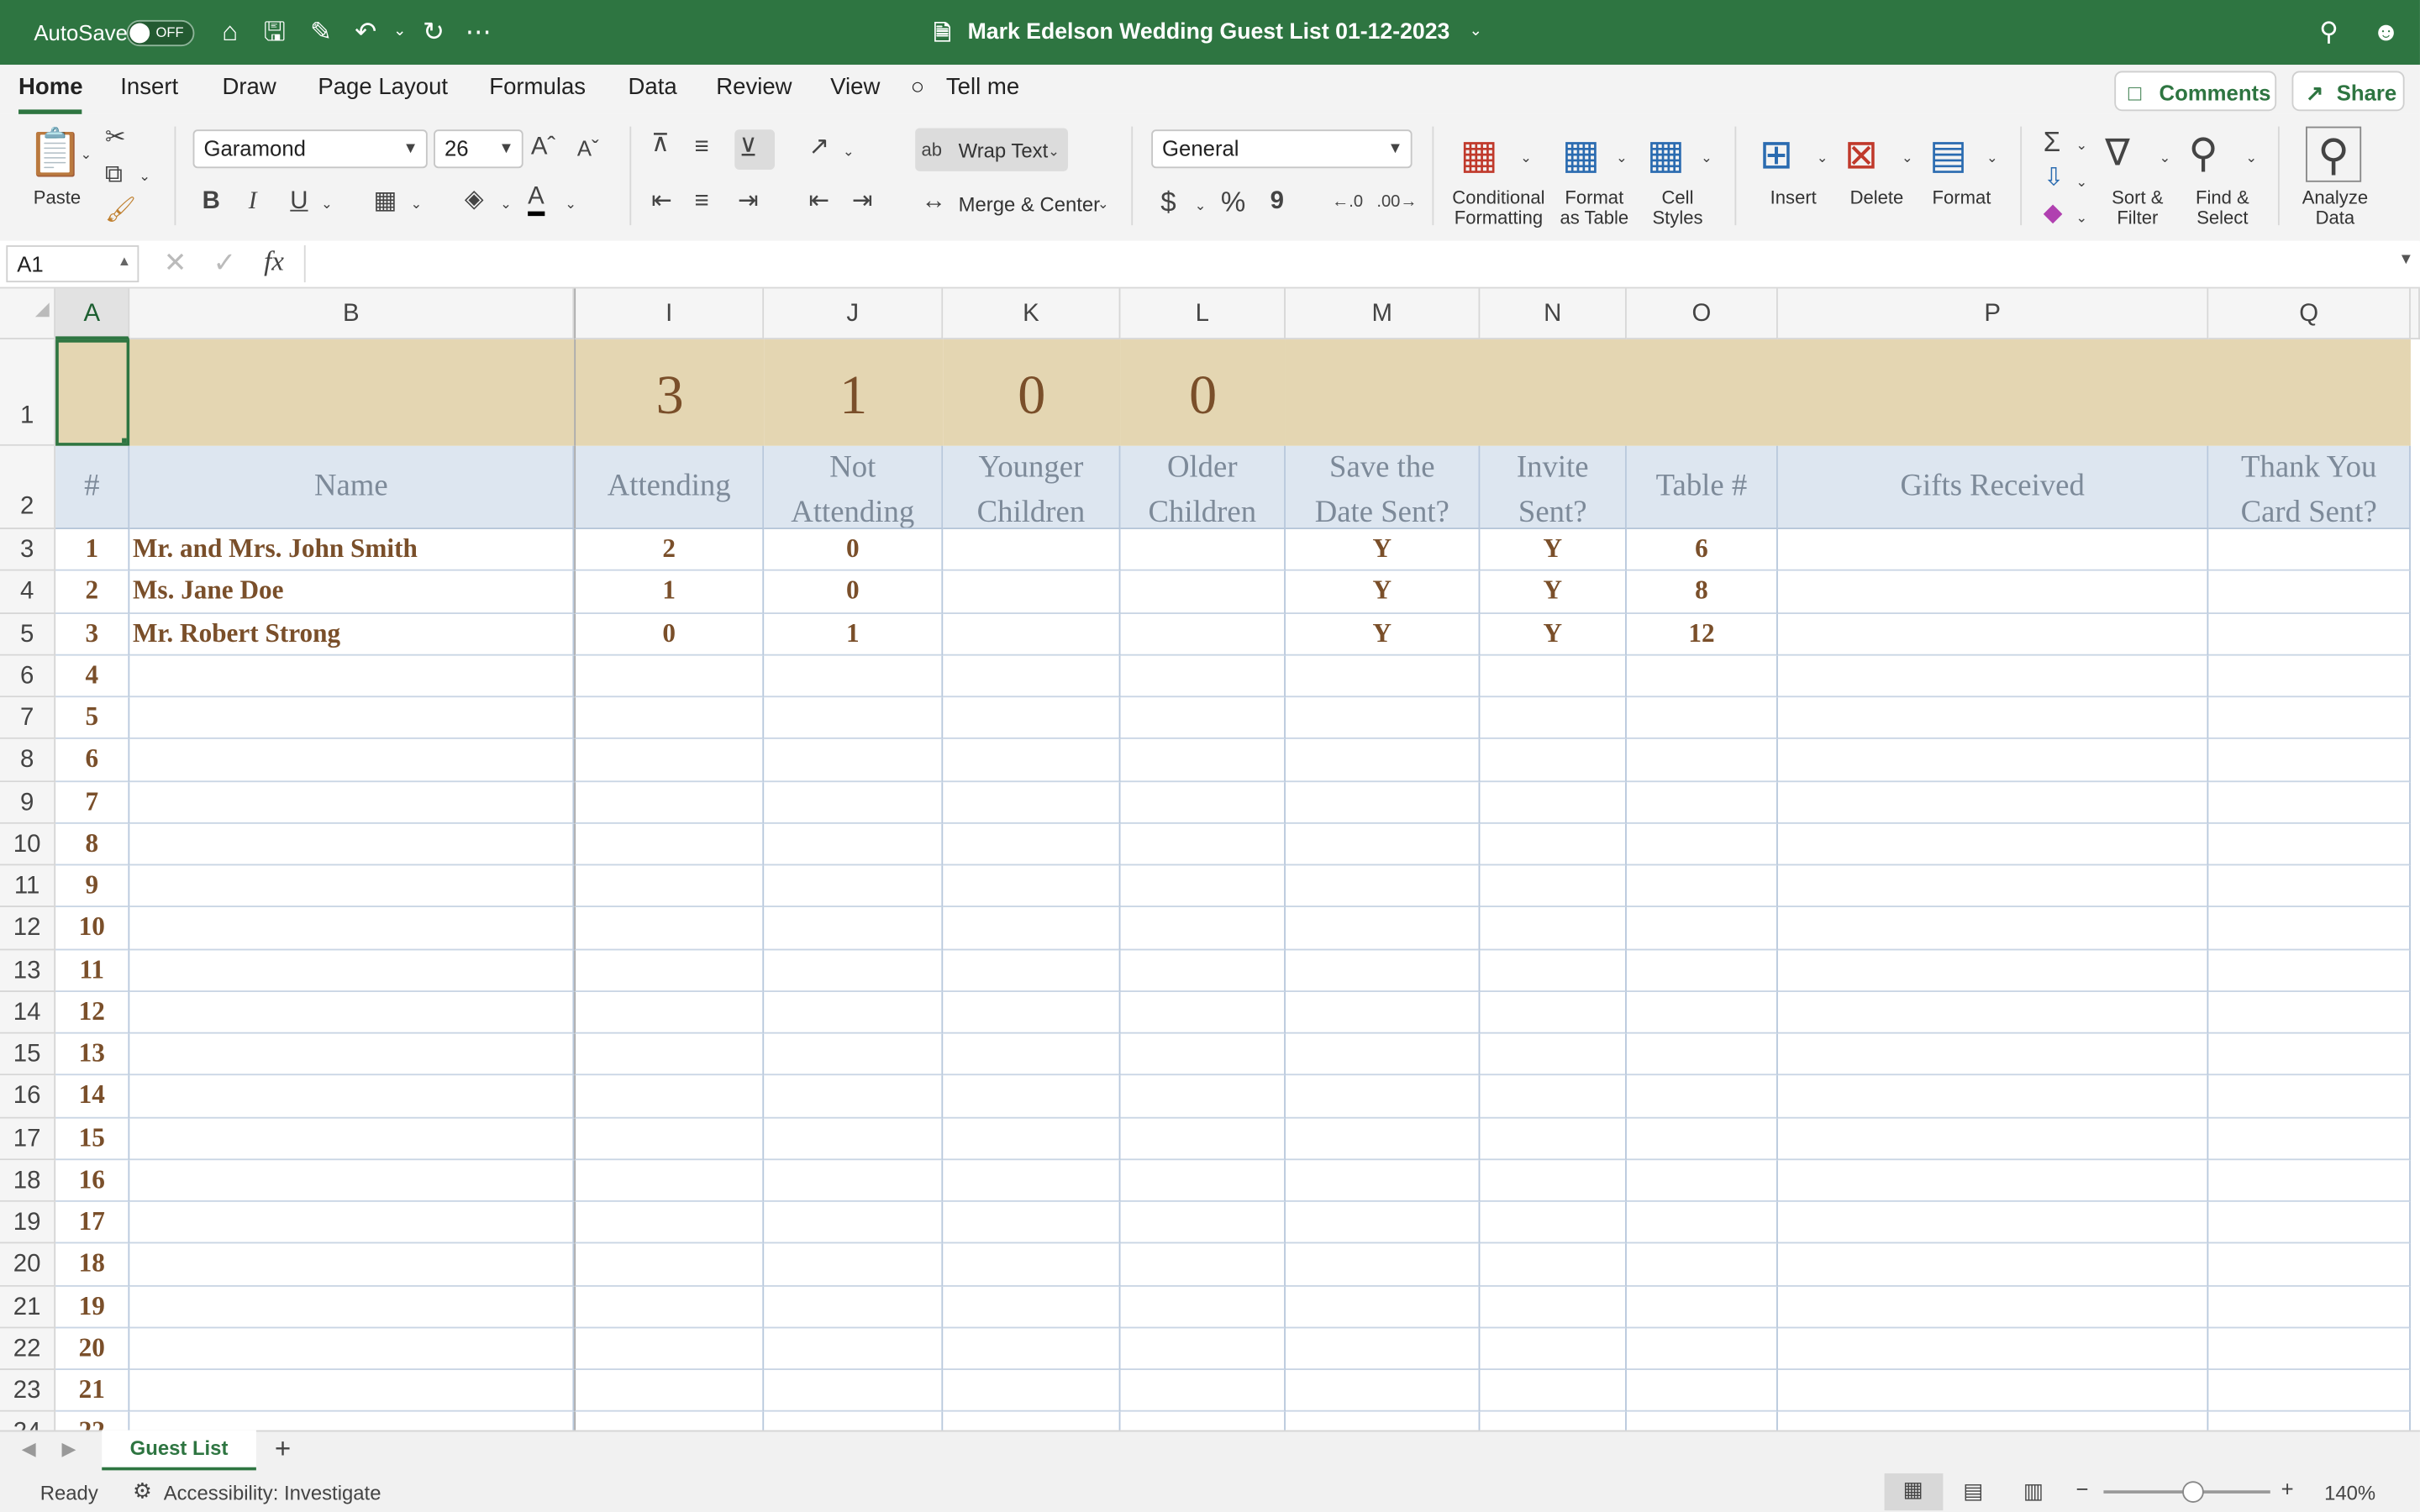  What do you see at coordinates (818, 148) in the screenshot?
I see `orientation-icon: ↗` at bounding box center [818, 148].